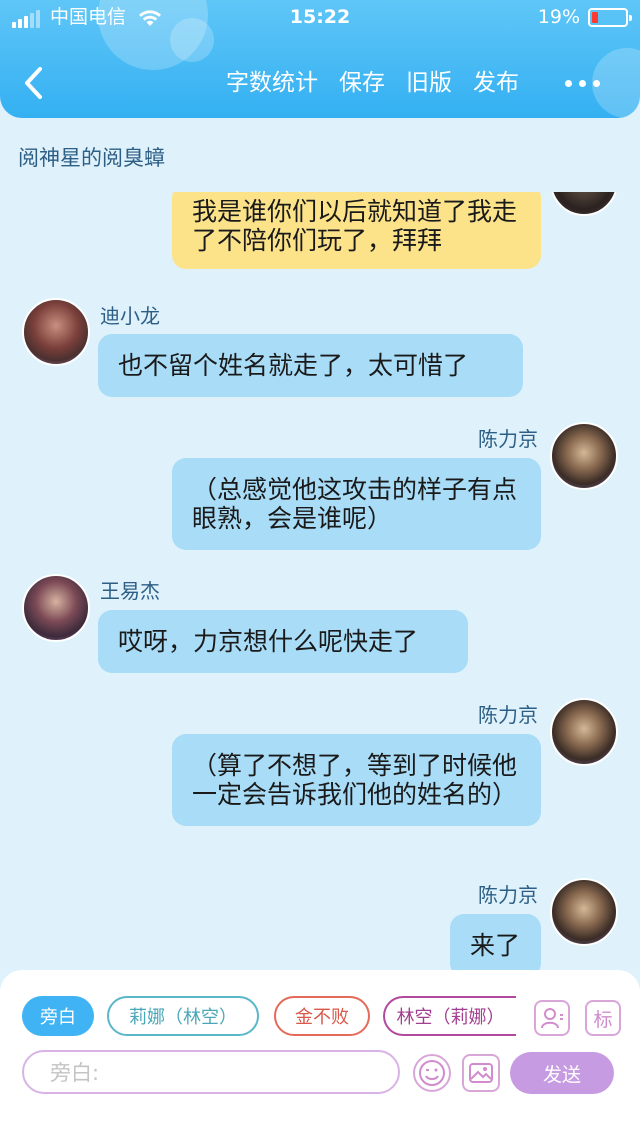 This screenshot has width=640, height=1139. I want to click on header-bar: 中国电信 15:22 19% 字数统计 保存 旧版 发布, so click(320, 59).